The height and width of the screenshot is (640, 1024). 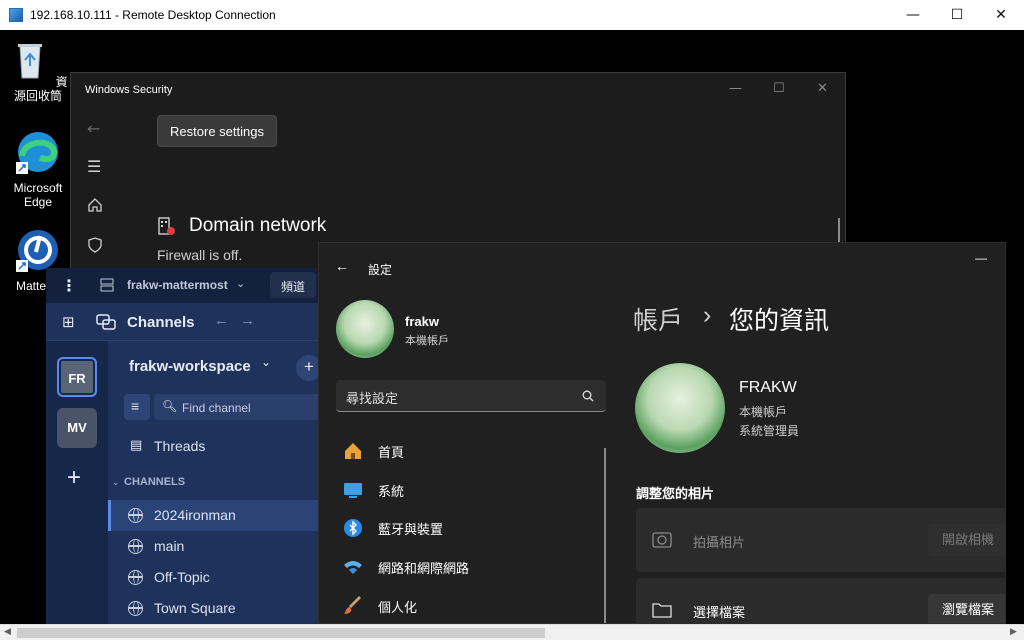 What do you see at coordinates (182, 577) in the screenshot?
I see `channel-label: Off-Topic` at bounding box center [182, 577].